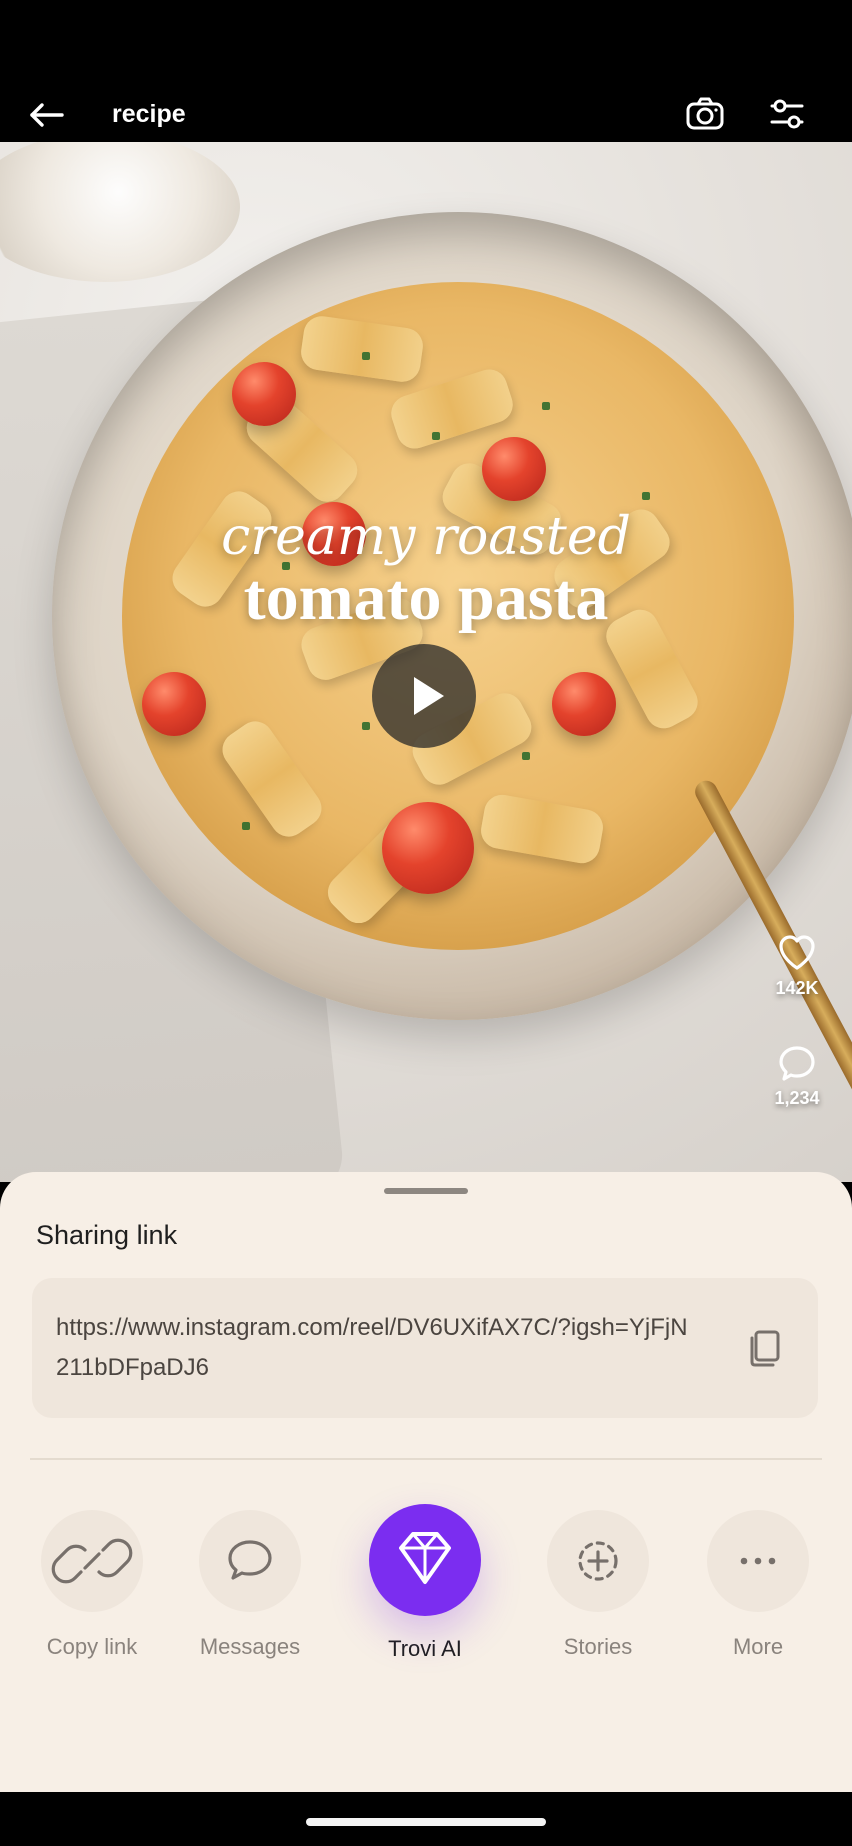  Describe the element at coordinates (107, 1235) in the screenshot. I see `share-sheet-title: Sharing link` at that location.